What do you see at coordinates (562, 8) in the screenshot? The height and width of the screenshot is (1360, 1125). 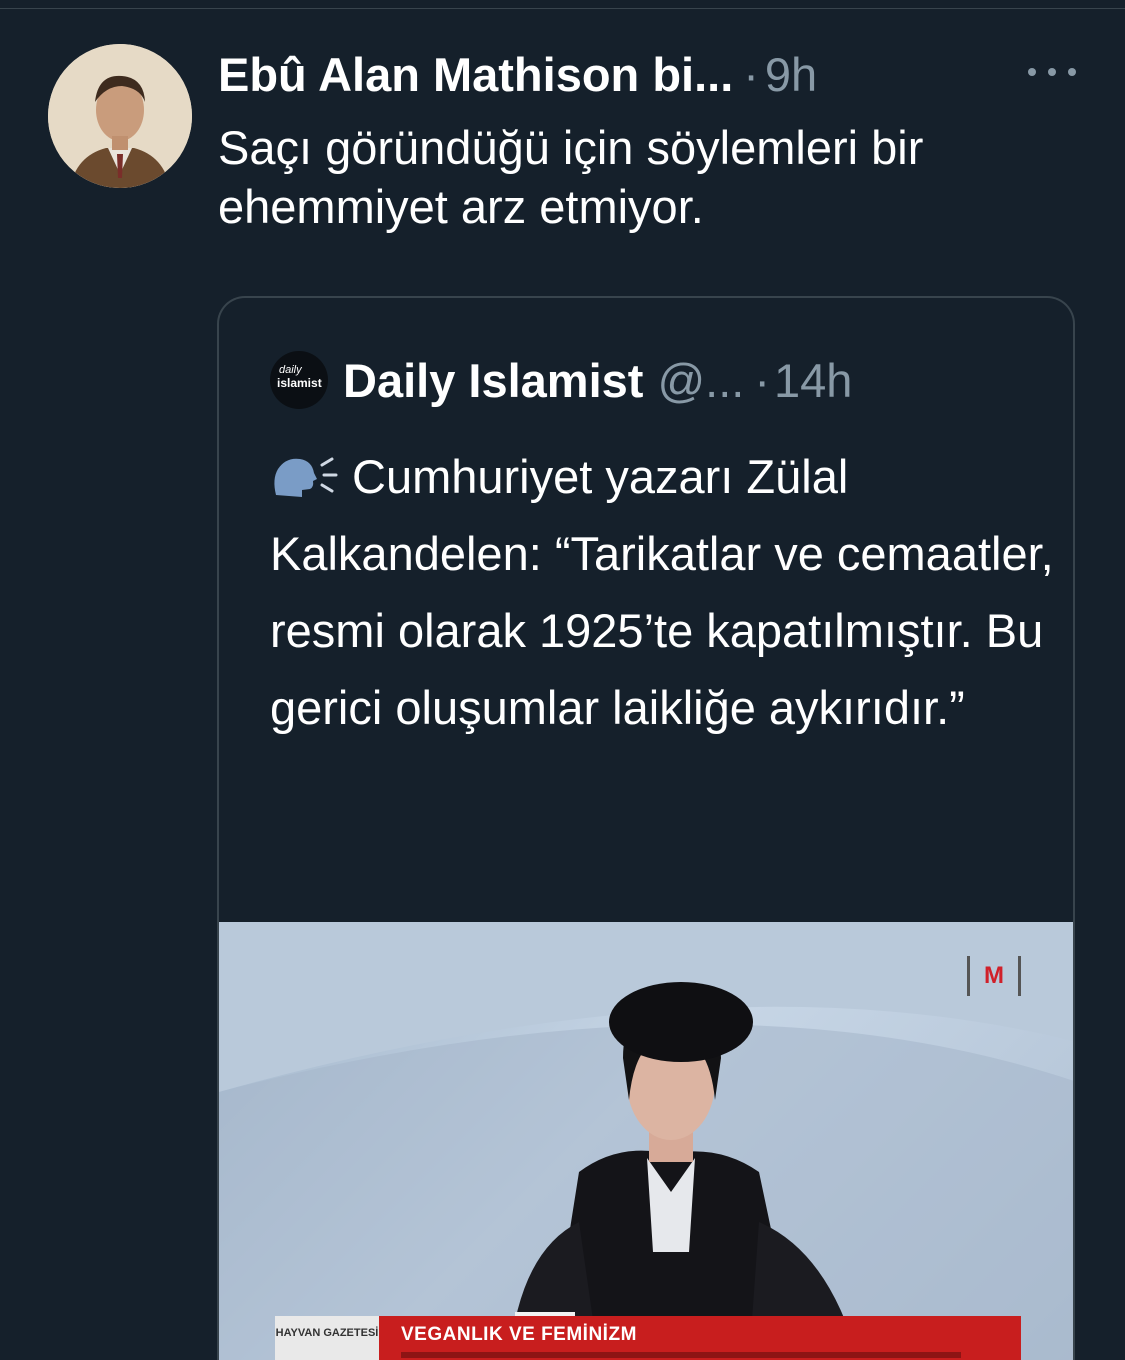 I see `divider` at bounding box center [562, 8].